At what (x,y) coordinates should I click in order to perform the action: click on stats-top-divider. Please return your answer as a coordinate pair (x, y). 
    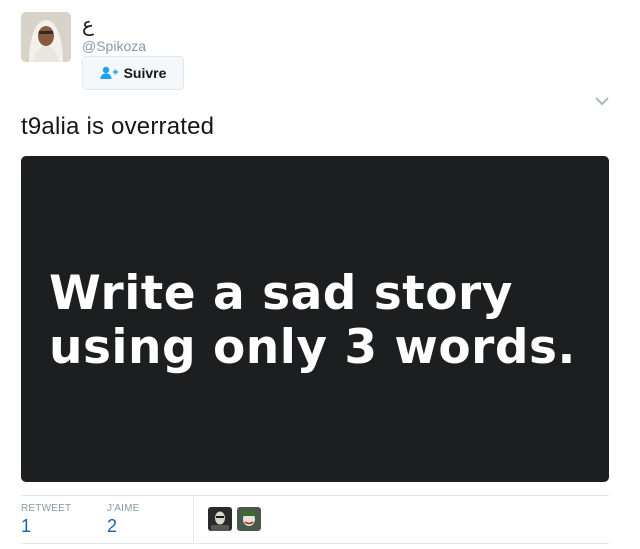
    Looking at the image, I should click on (315, 495).